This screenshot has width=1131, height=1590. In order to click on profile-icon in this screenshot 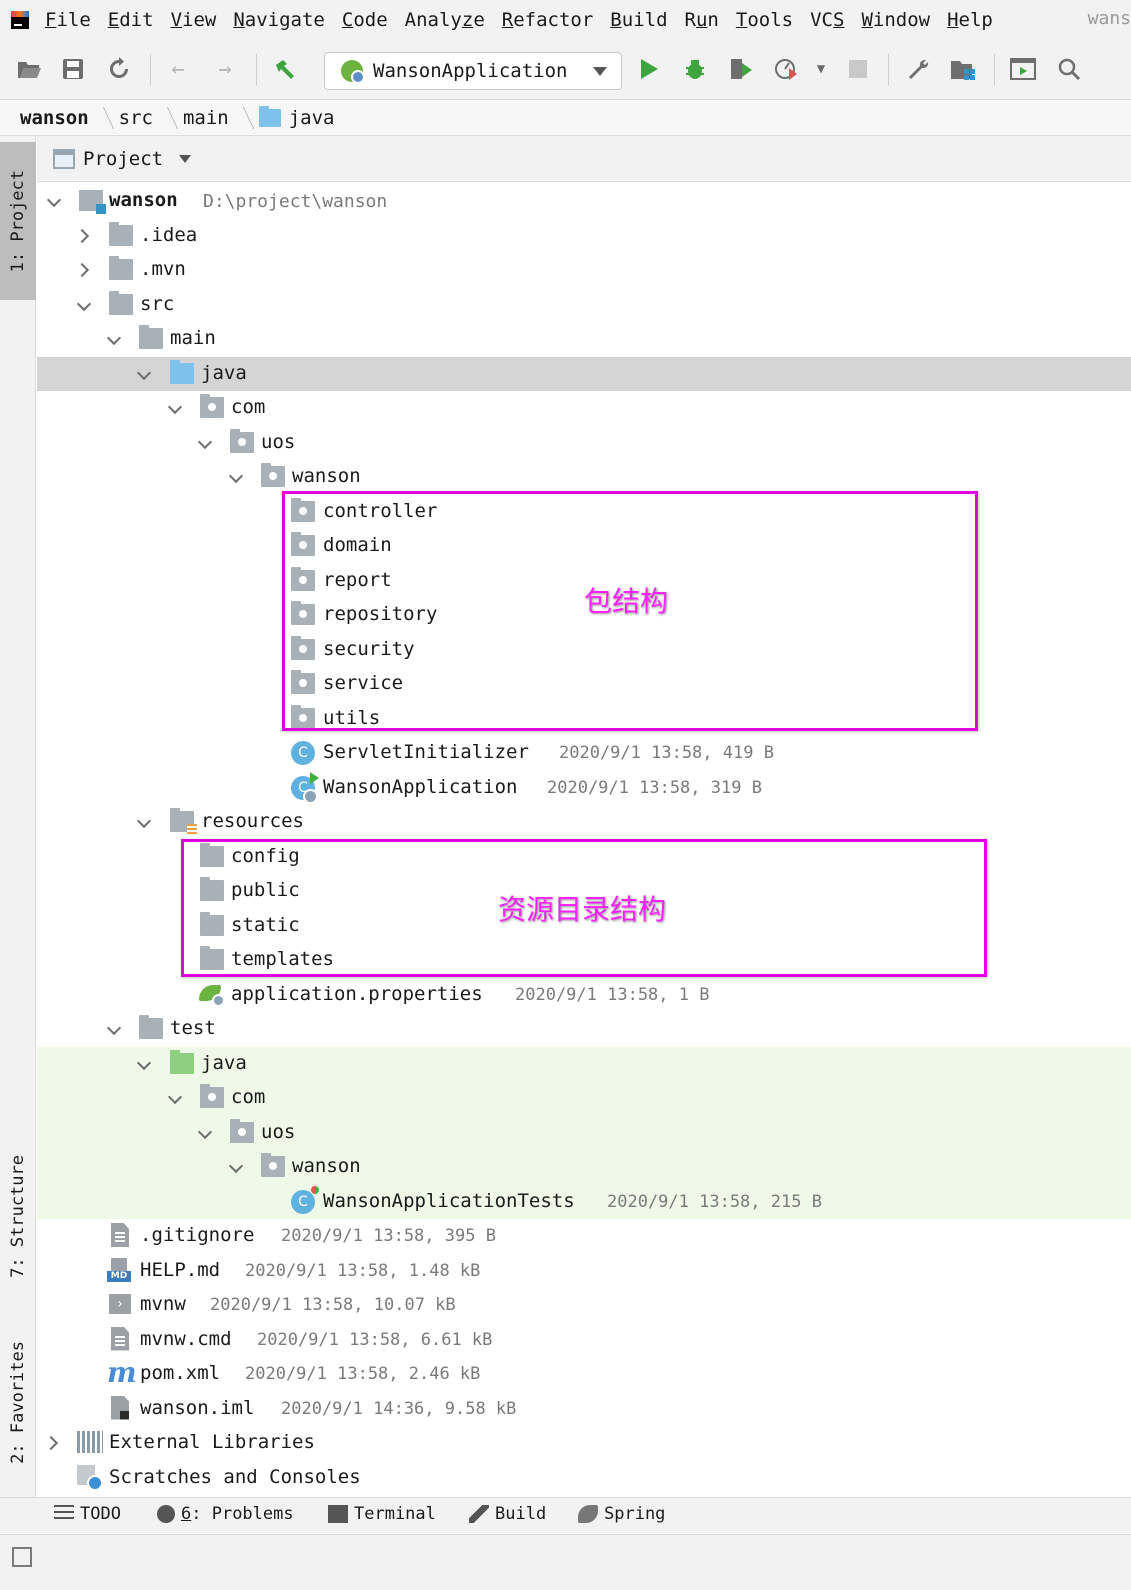, I will do `click(787, 69)`.